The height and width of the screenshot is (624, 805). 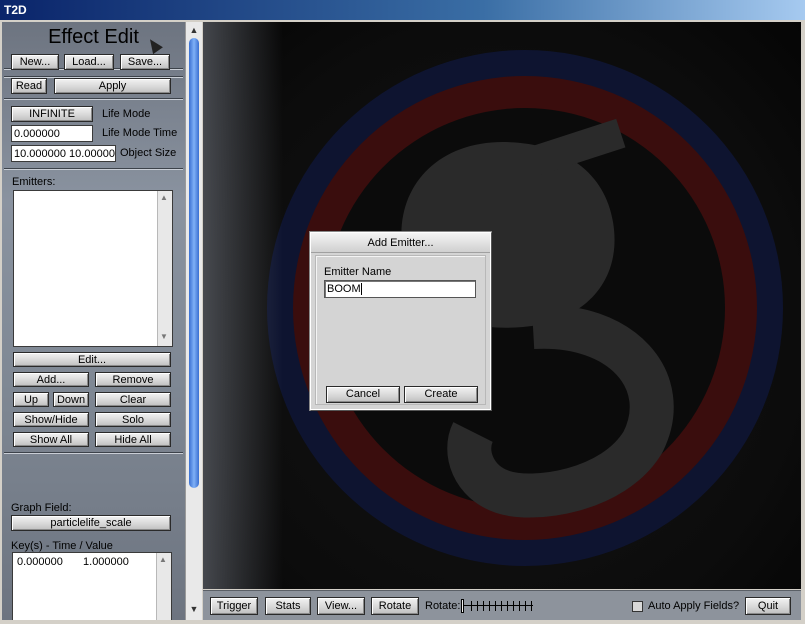 What do you see at coordinates (106, 562) in the screenshot?
I see `key-value: 1.000000` at bounding box center [106, 562].